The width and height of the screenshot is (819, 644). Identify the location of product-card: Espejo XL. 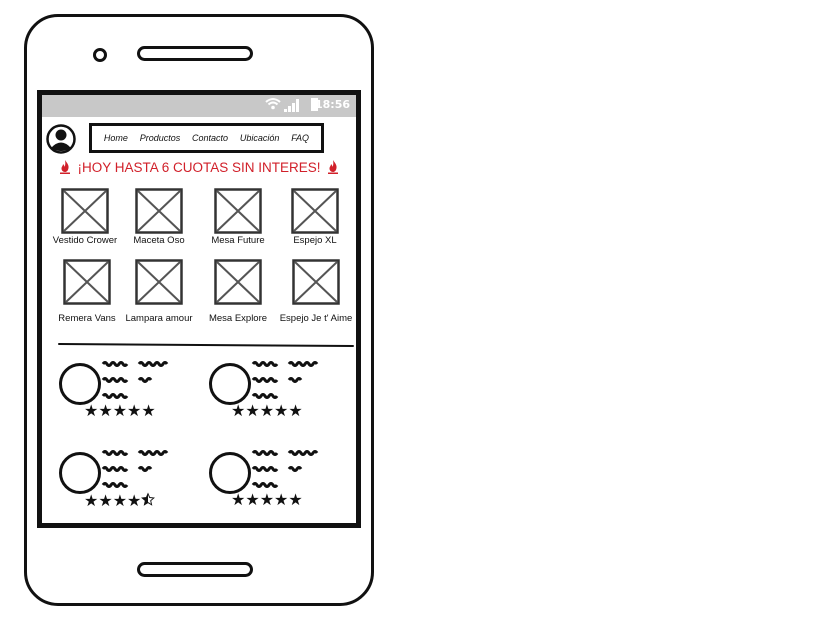
(315, 217).